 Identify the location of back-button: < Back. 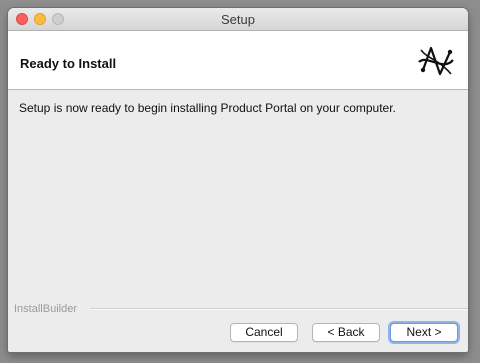
(346, 332).